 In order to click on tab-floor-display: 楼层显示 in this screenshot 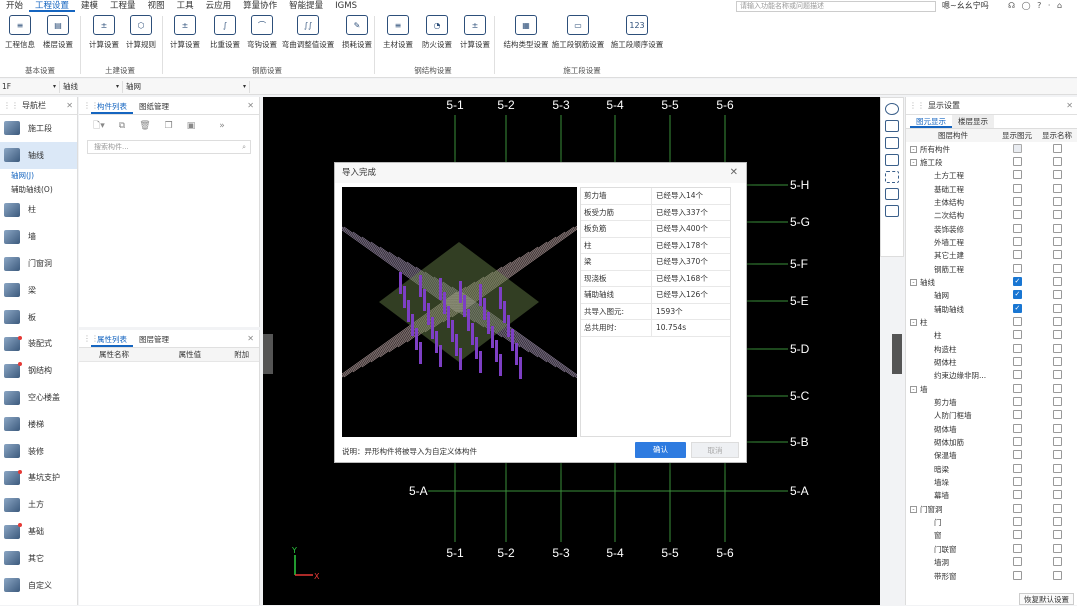, I will do `click(973, 121)`.